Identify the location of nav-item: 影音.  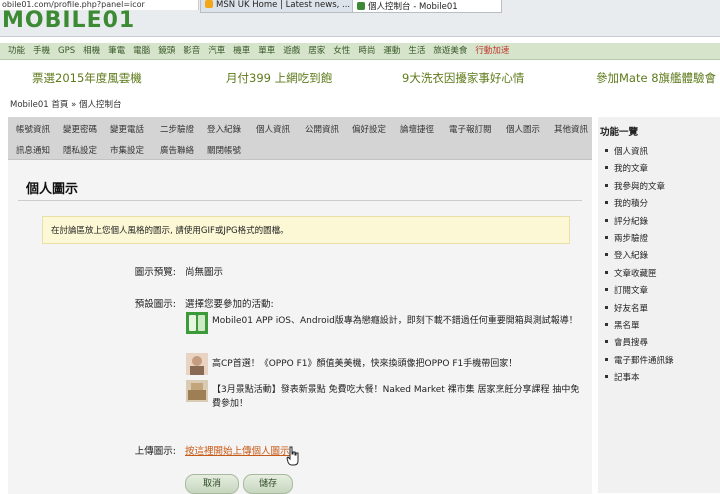
(191, 51).